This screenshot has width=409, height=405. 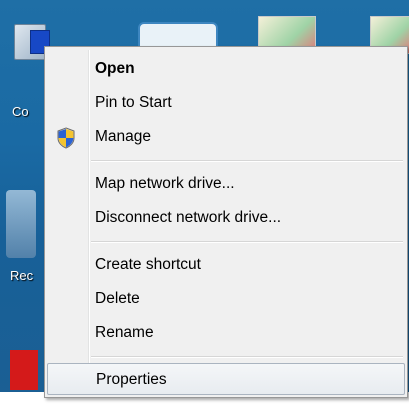 What do you see at coordinates (226, 265) in the screenshot?
I see `menu-item-create-shortcut: Create shortcut` at bounding box center [226, 265].